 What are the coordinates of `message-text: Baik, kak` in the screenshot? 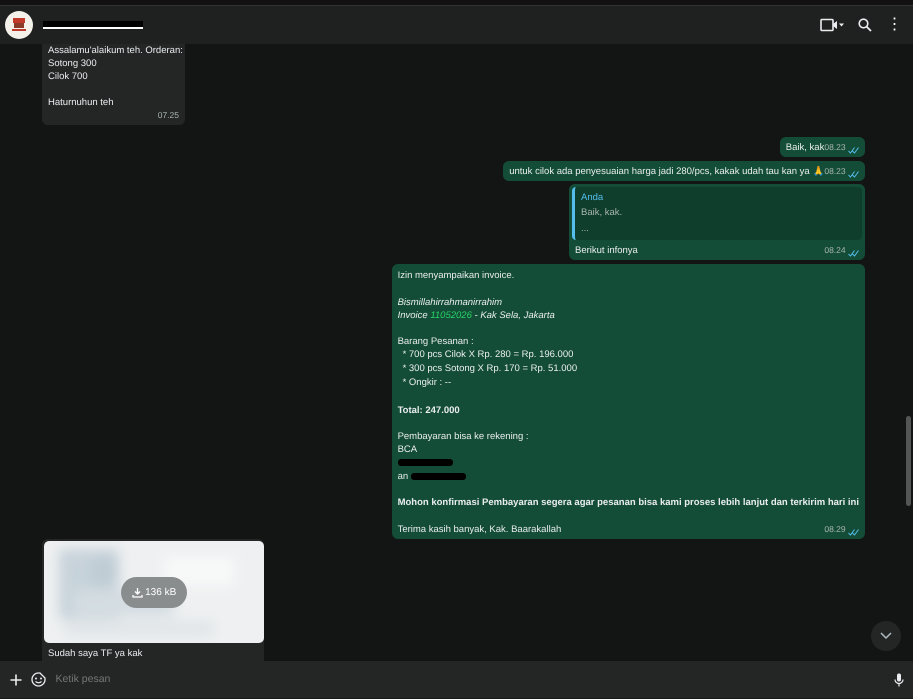 It's located at (805, 147).